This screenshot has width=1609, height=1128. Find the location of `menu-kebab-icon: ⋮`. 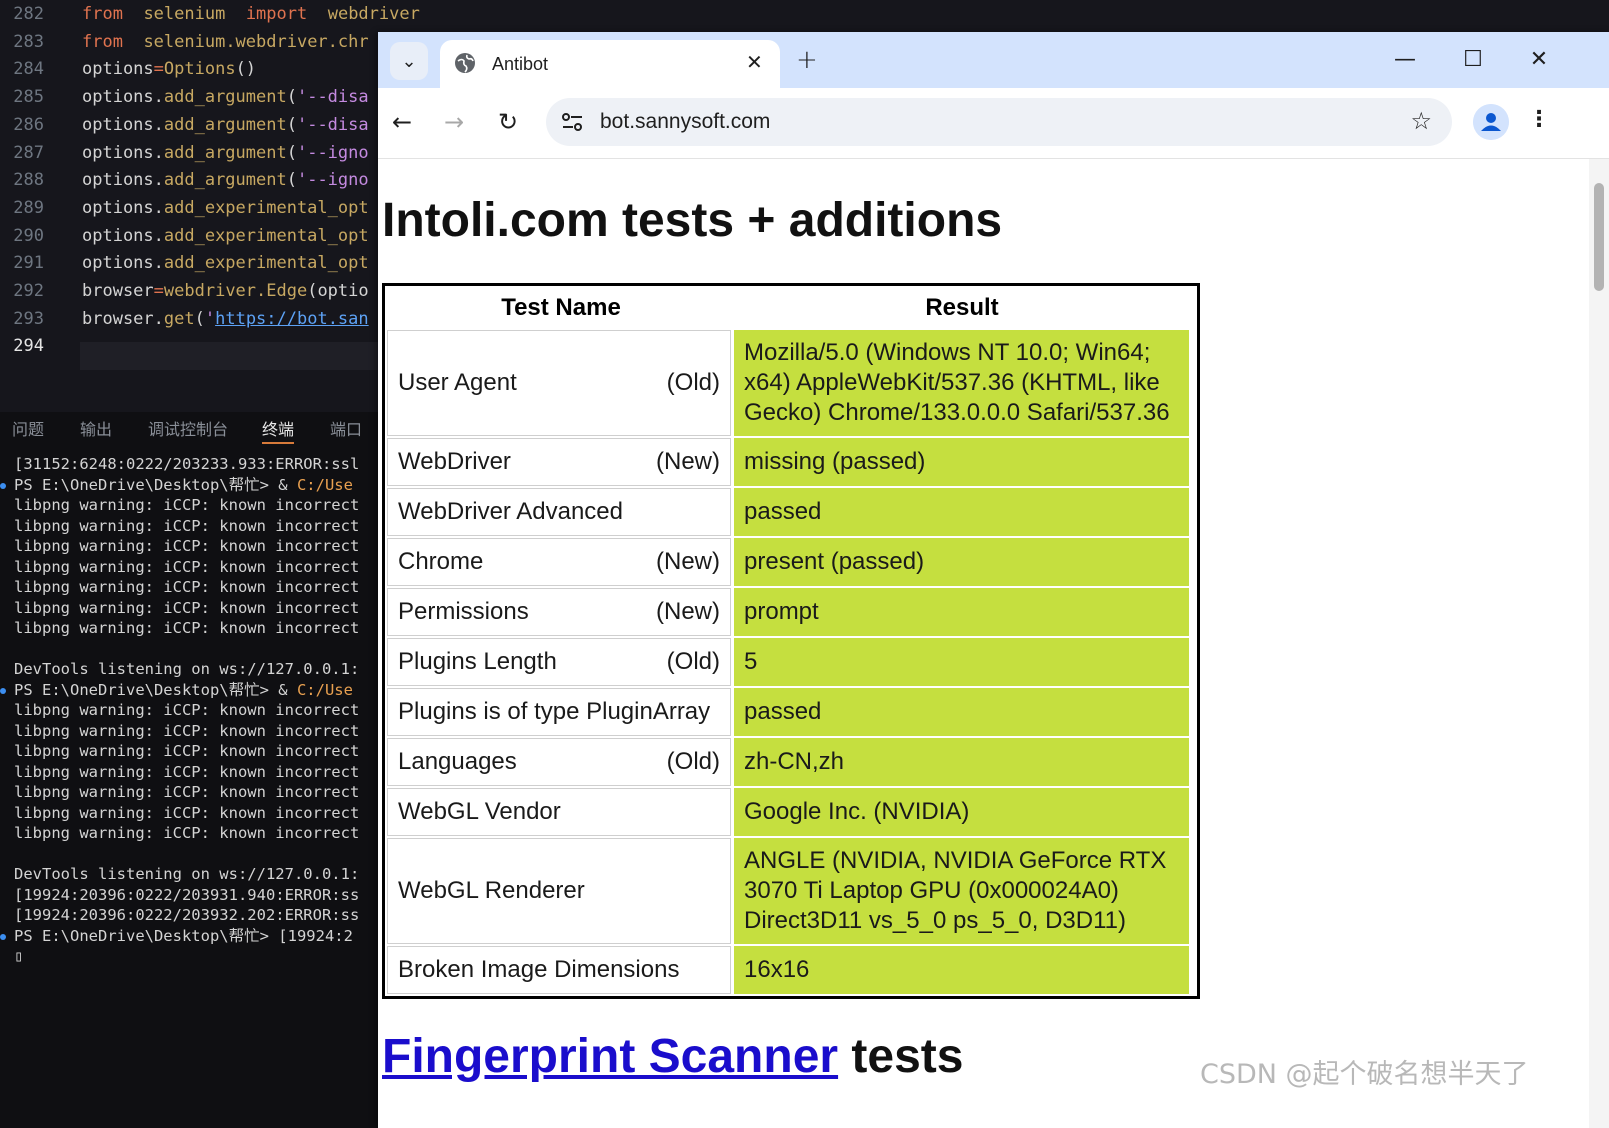

menu-kebab-icon: ⋮ is located at coordinates (1539, 120).